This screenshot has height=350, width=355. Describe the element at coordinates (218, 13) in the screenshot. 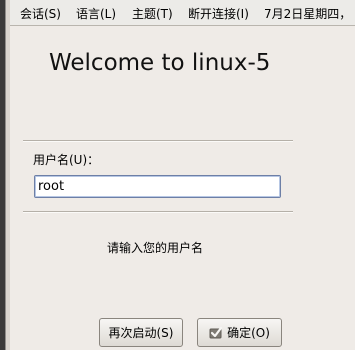

I see `menu-disconnect: 断开连接(I)` at that location.